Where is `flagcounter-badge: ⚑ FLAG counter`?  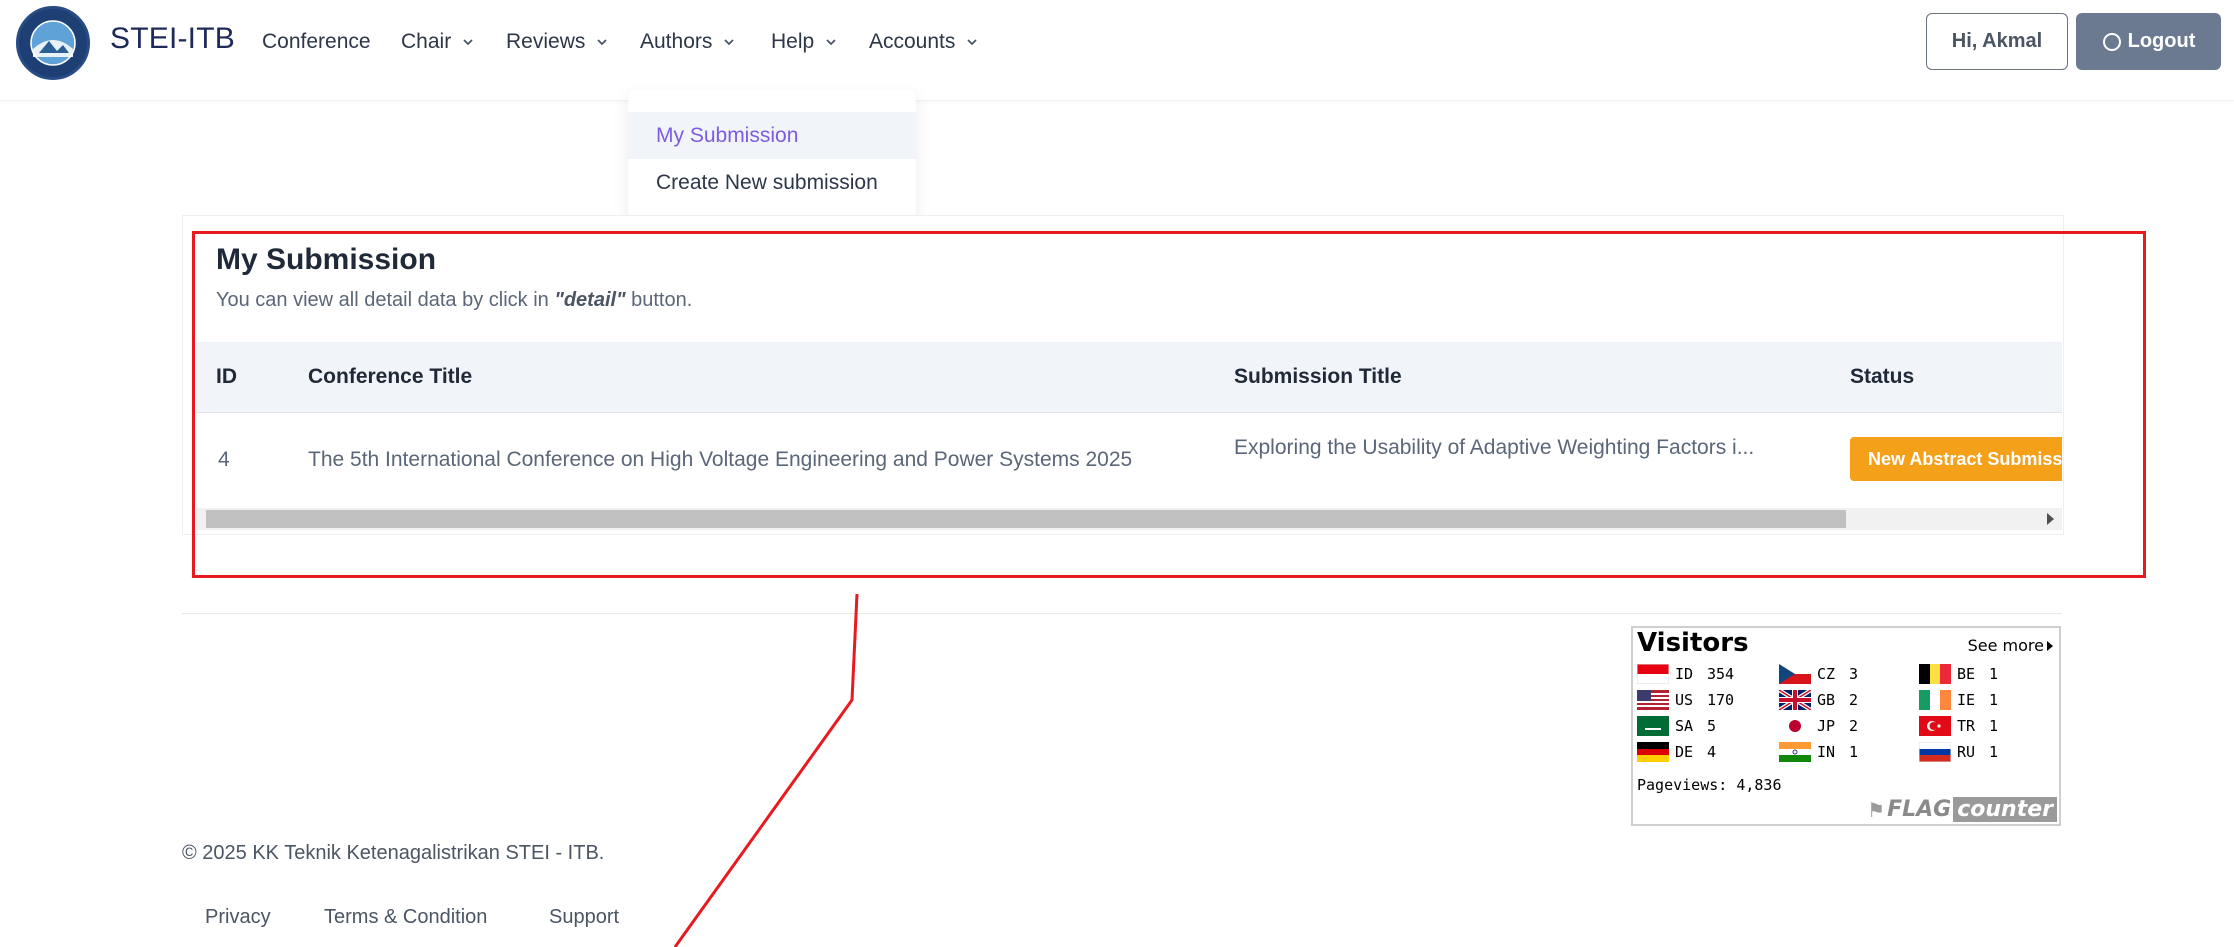 flagcounter-badge: ⚑ FLAG counter is located at coordinates (1962, 809).